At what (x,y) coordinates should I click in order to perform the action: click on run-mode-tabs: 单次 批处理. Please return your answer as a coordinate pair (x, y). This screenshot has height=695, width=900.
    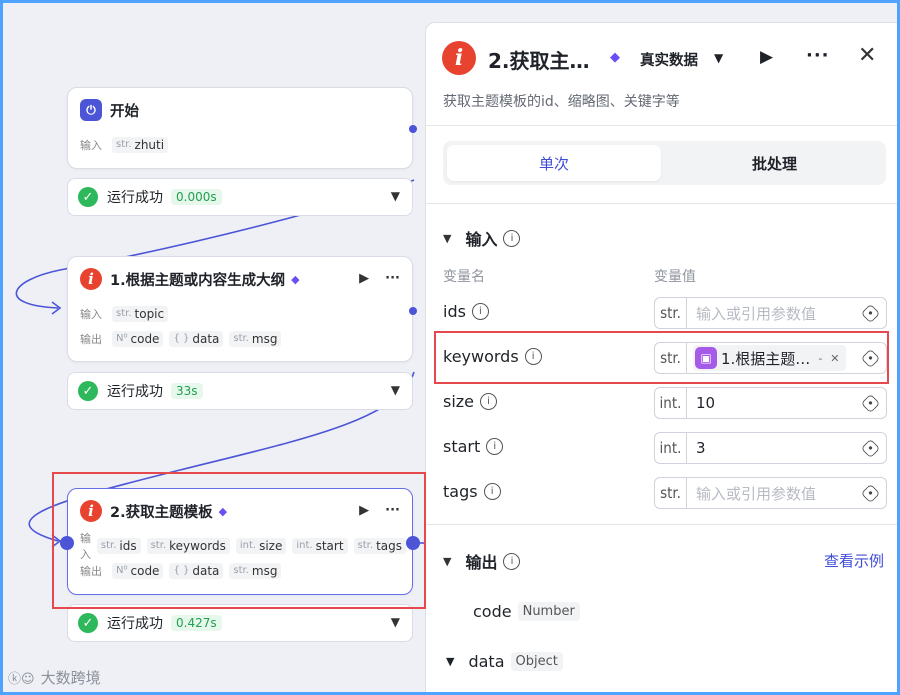
    Looking at the image, I should click on (664, 163).